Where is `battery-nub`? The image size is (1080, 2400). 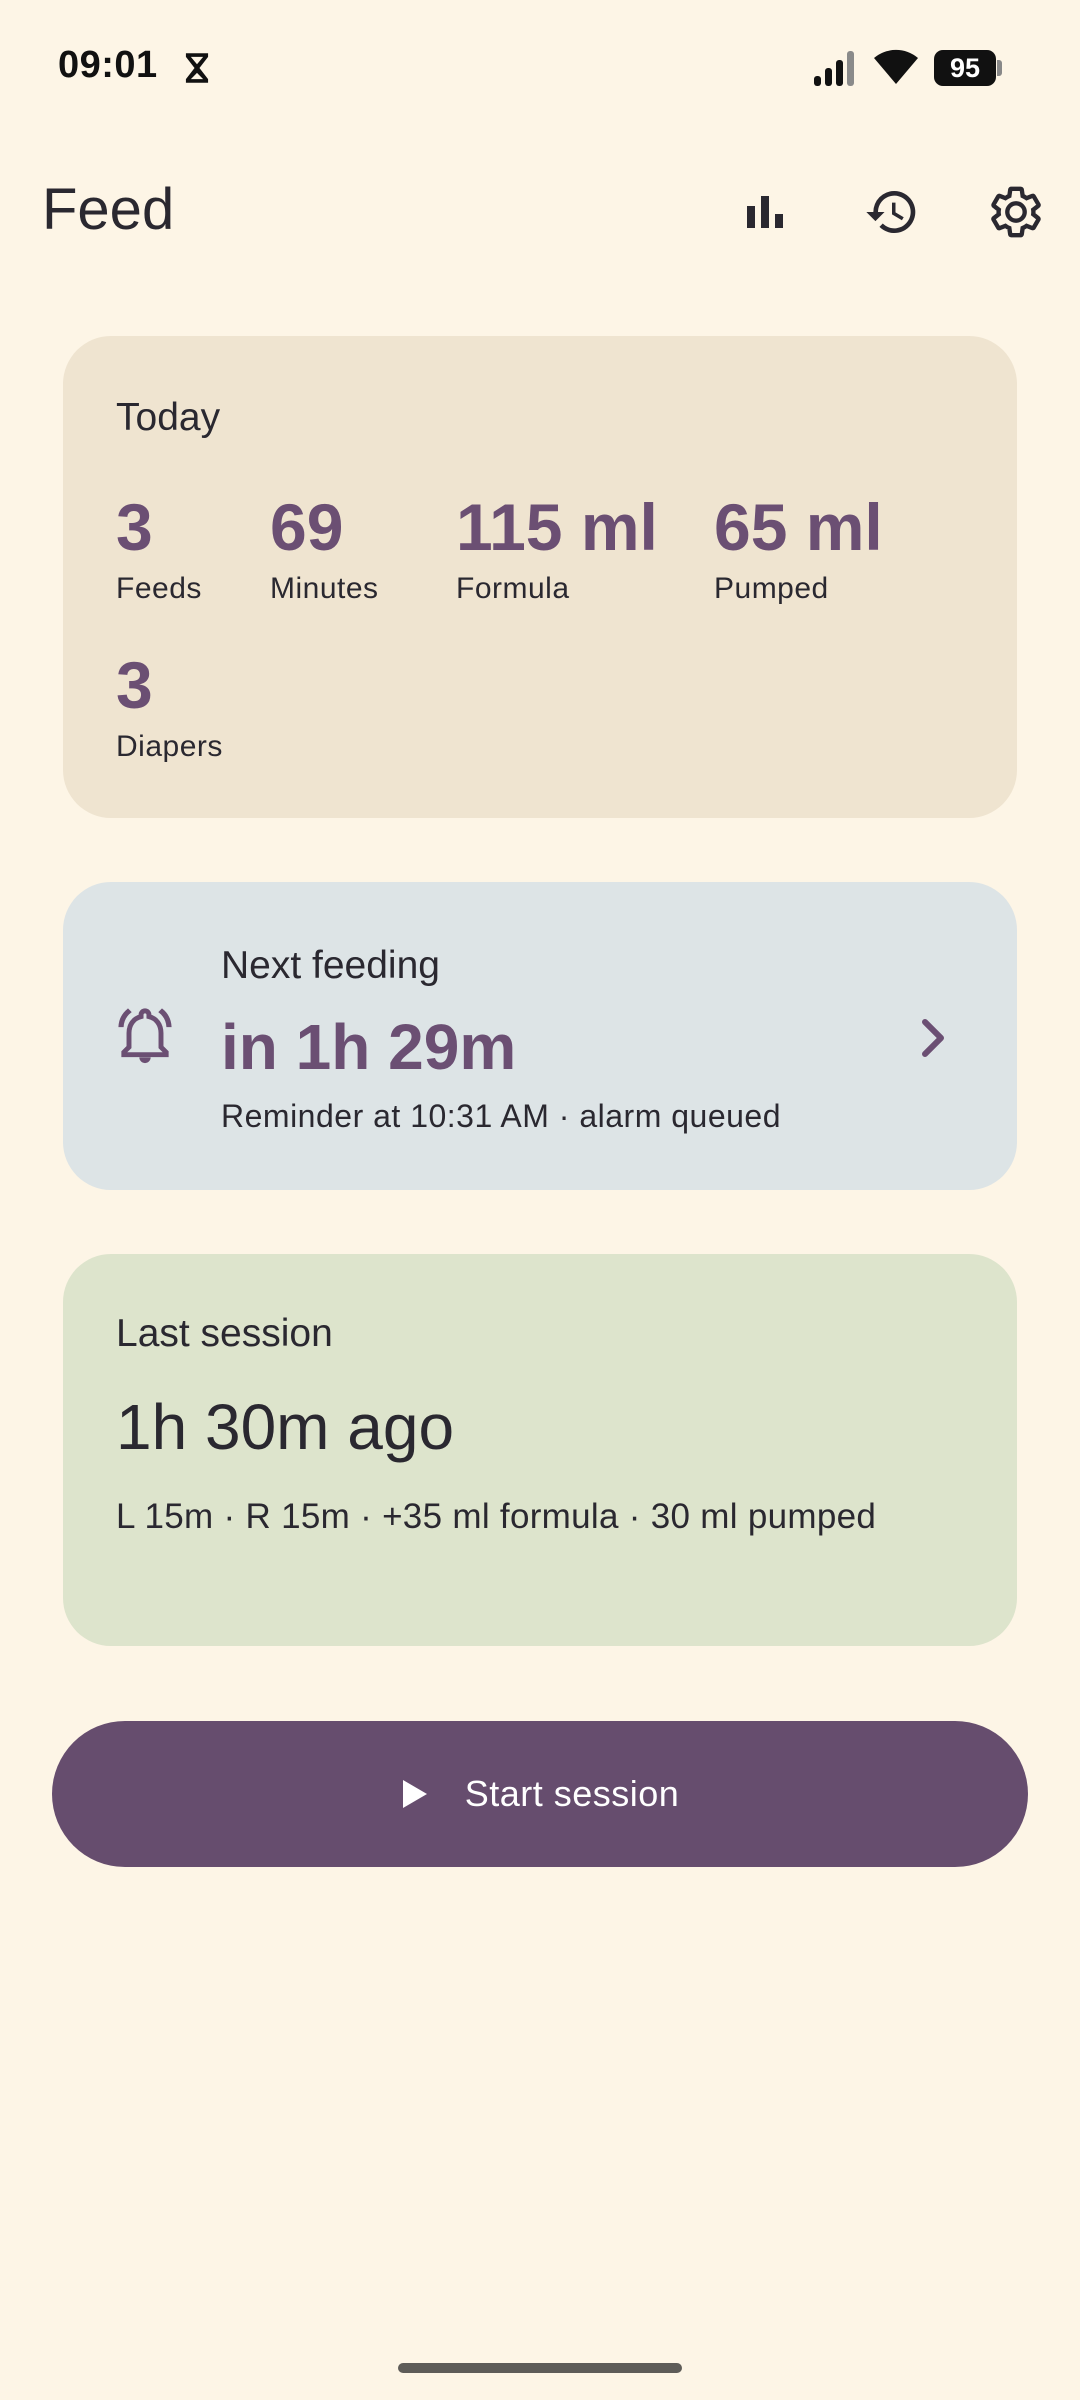 battery-nub is located at coordinates (999, 68).